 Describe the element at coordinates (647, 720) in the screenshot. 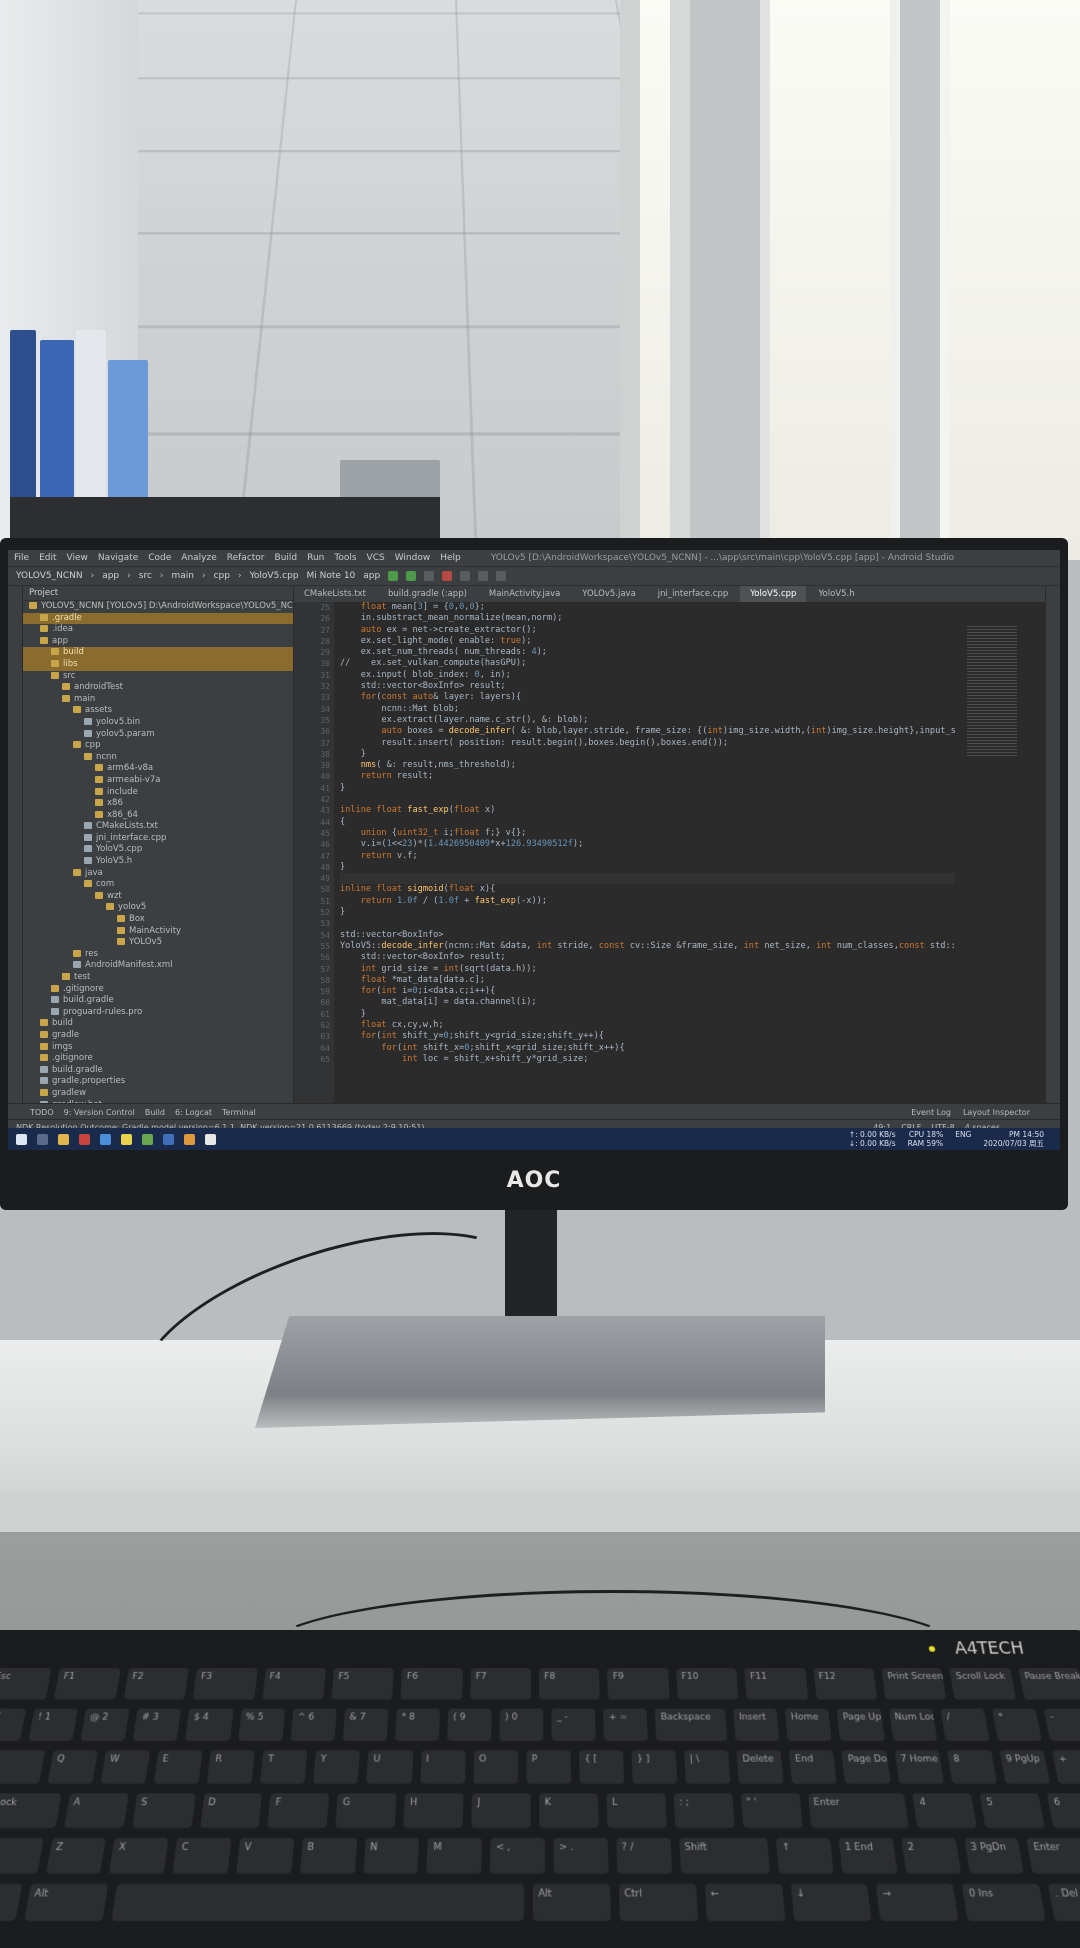

I see `code-line: ex.extract(layer.name.c_str(), &: blob);` at that location.